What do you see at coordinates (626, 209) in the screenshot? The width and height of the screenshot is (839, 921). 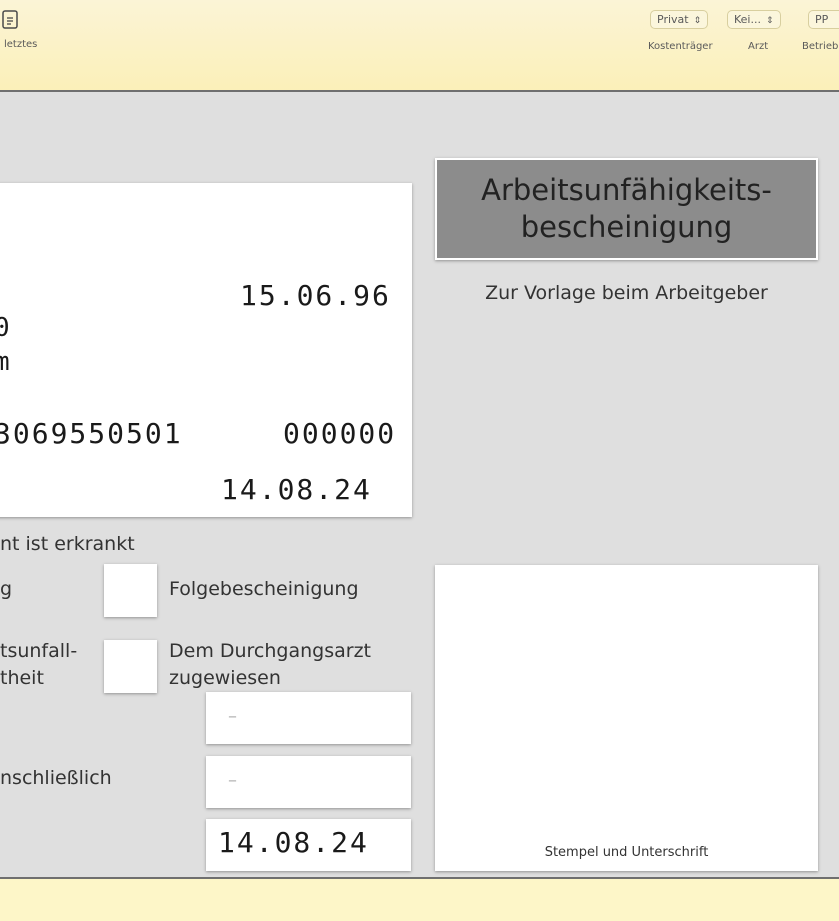 I see `form-title: Arbeitsunfähigkeits- bescheinigung` at bounding box center [626, 209].